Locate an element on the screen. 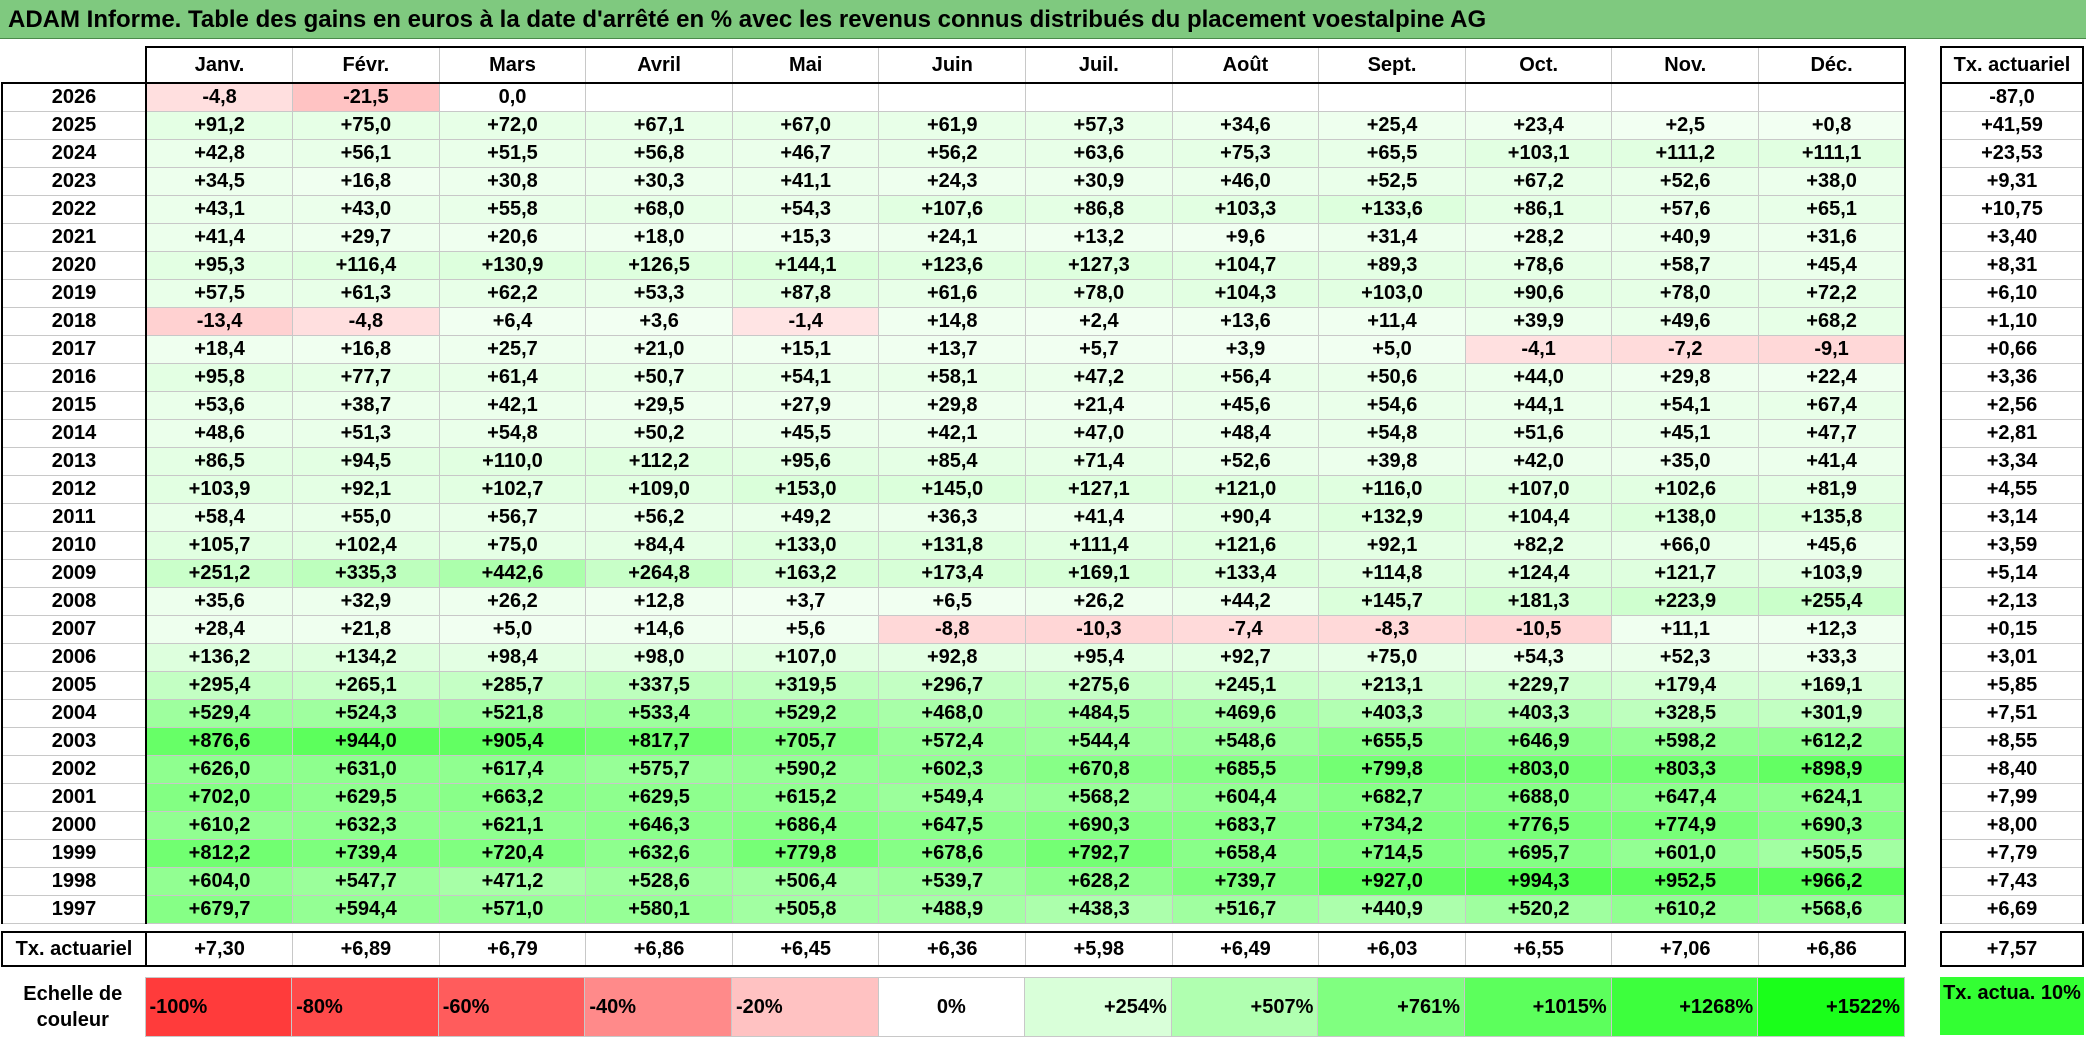  footer-value-cell: +6,36 is located at coordinates (952, 949).